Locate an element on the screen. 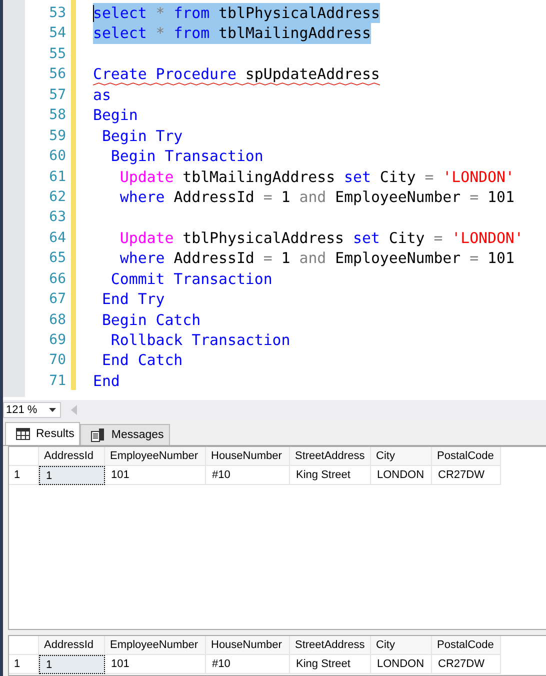 Image resolution: width=546 pixels, height=676 pixels. line-number: 59 is located at coordinates (57, 136).